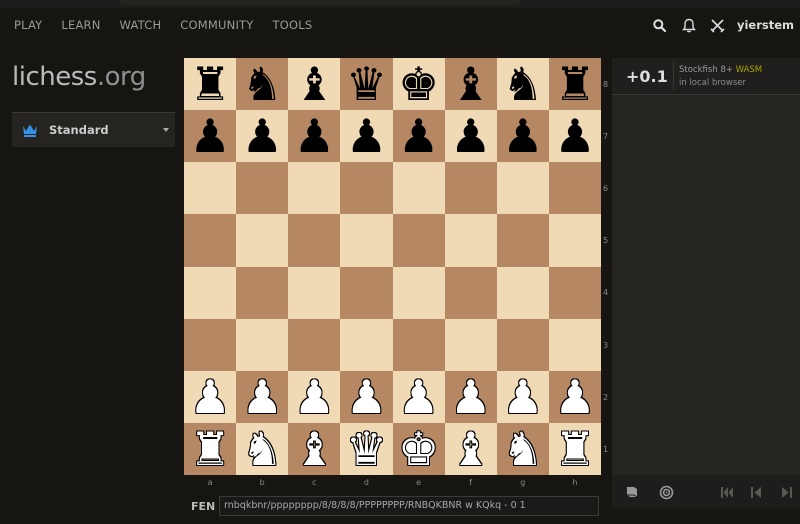  I want to click on black-queen-piece: ♛, so click(366, 84).